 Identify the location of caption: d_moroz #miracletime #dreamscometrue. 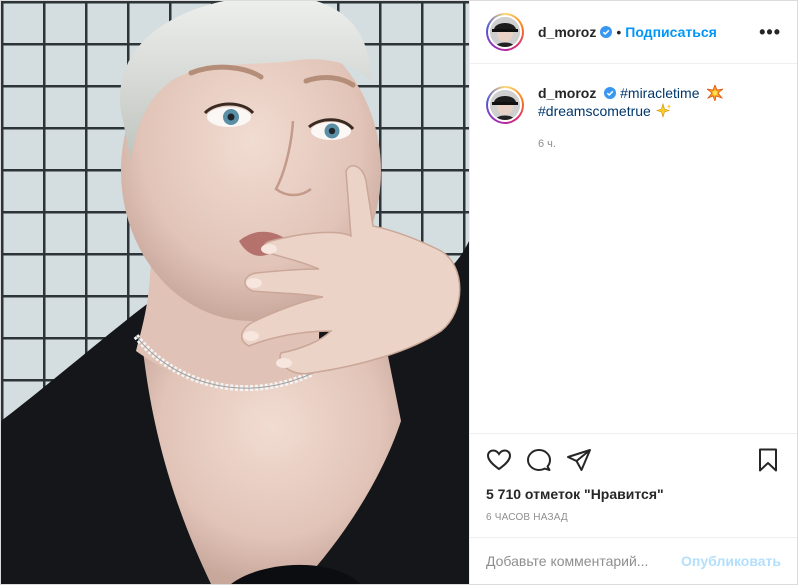
(633, 104).